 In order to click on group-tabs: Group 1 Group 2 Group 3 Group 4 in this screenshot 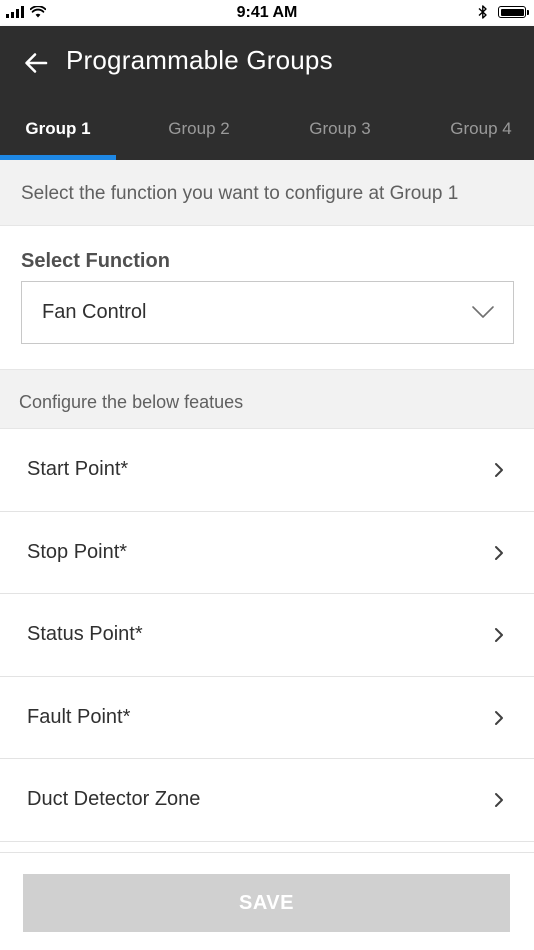, I will do `click(267, 133)`.